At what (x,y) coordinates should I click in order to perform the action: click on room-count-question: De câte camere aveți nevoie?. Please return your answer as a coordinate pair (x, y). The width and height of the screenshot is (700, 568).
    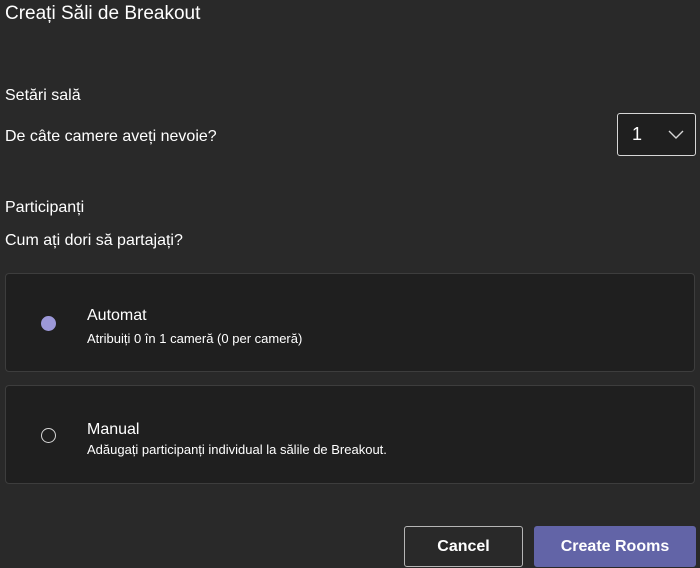
    Looking at the image, I should click on (111, 136).